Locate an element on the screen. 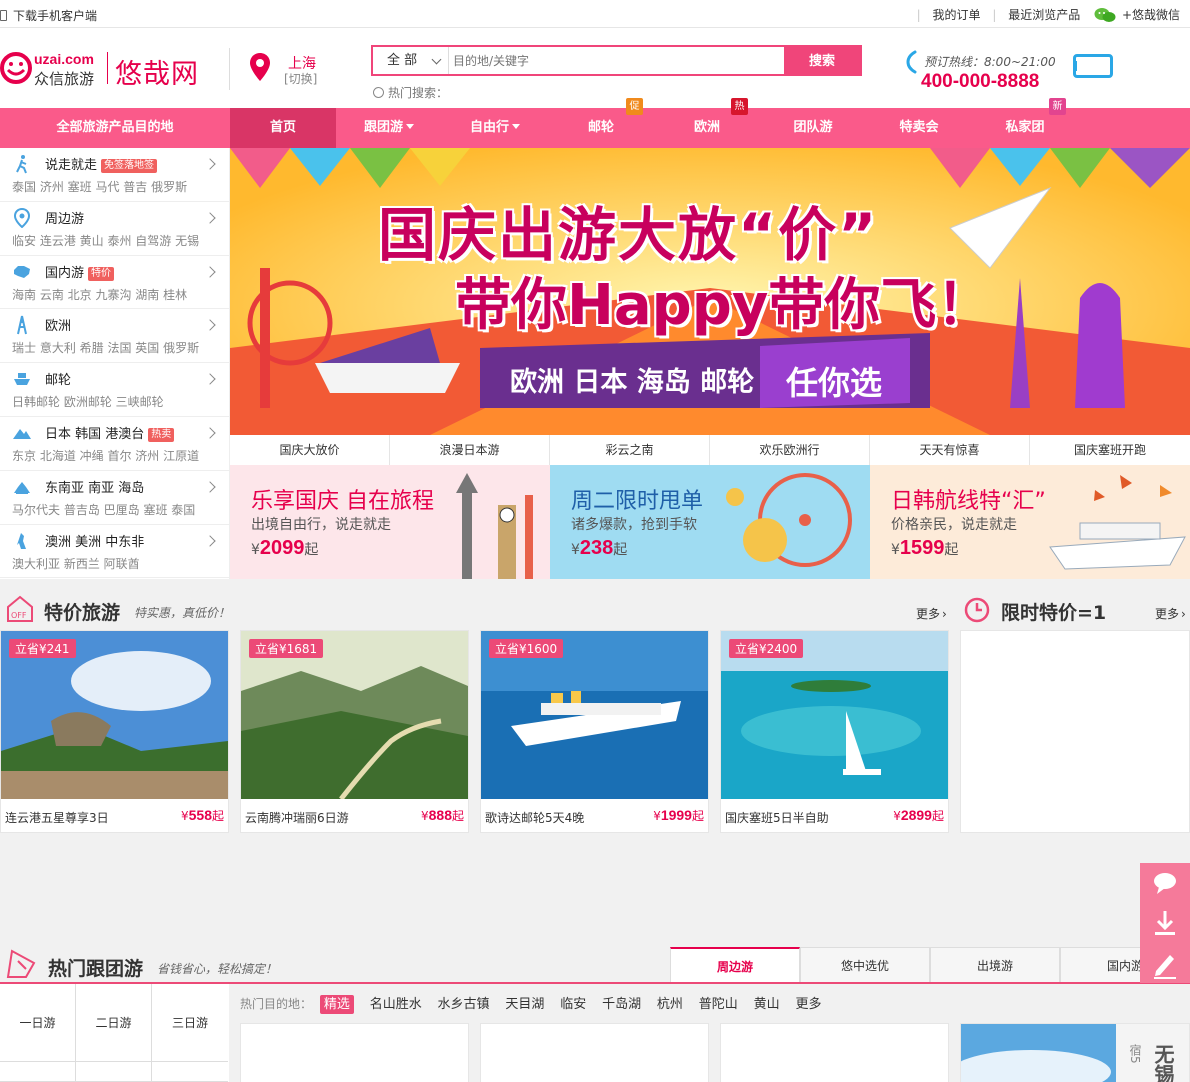 The height and width of the screenshot is (1082, 1190). nav-label: 首页 is located at coordinates (282, 127).